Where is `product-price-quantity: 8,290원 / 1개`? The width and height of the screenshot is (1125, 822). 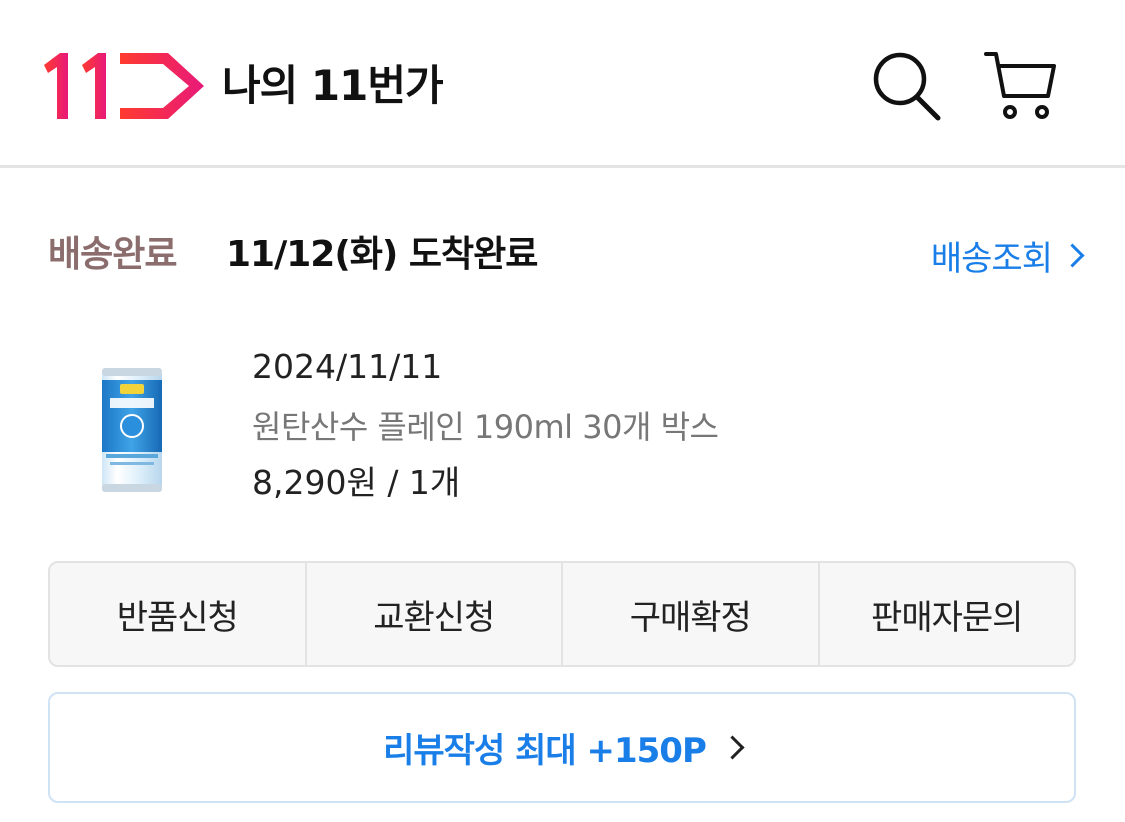 product-price-quantity: 8,290원 / 1개 is located at coordinates (356, 482).